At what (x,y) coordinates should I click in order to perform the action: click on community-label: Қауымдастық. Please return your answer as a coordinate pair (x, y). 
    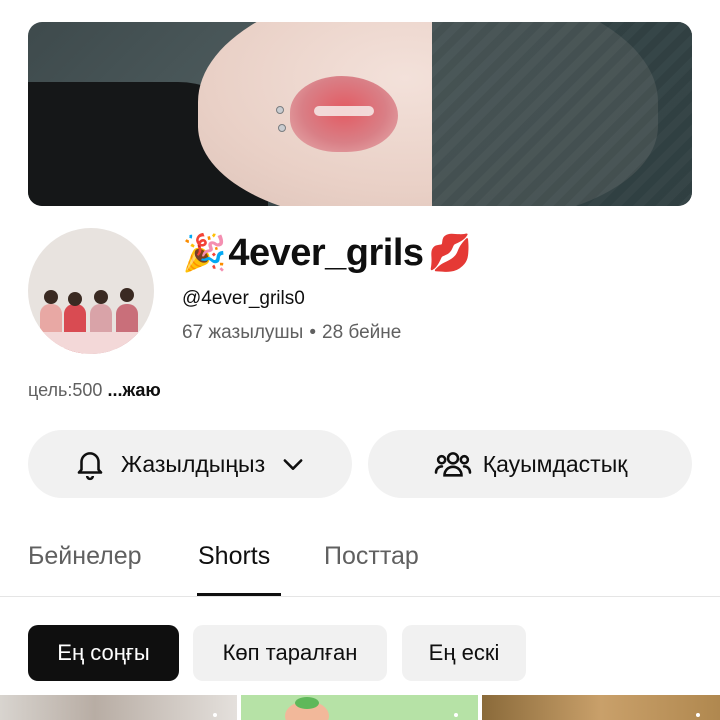
    Looking at the image, I should click on (555, 463).